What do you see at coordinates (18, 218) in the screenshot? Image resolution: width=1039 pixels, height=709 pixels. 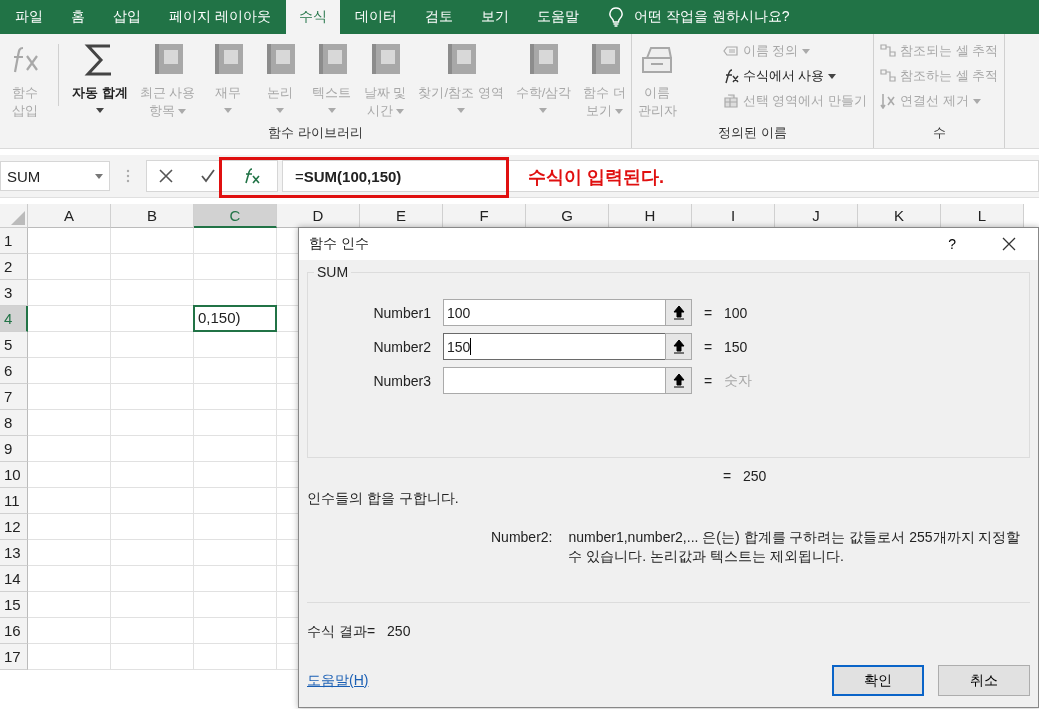 I see `triangle-icon` at bounding box center [18, 218].